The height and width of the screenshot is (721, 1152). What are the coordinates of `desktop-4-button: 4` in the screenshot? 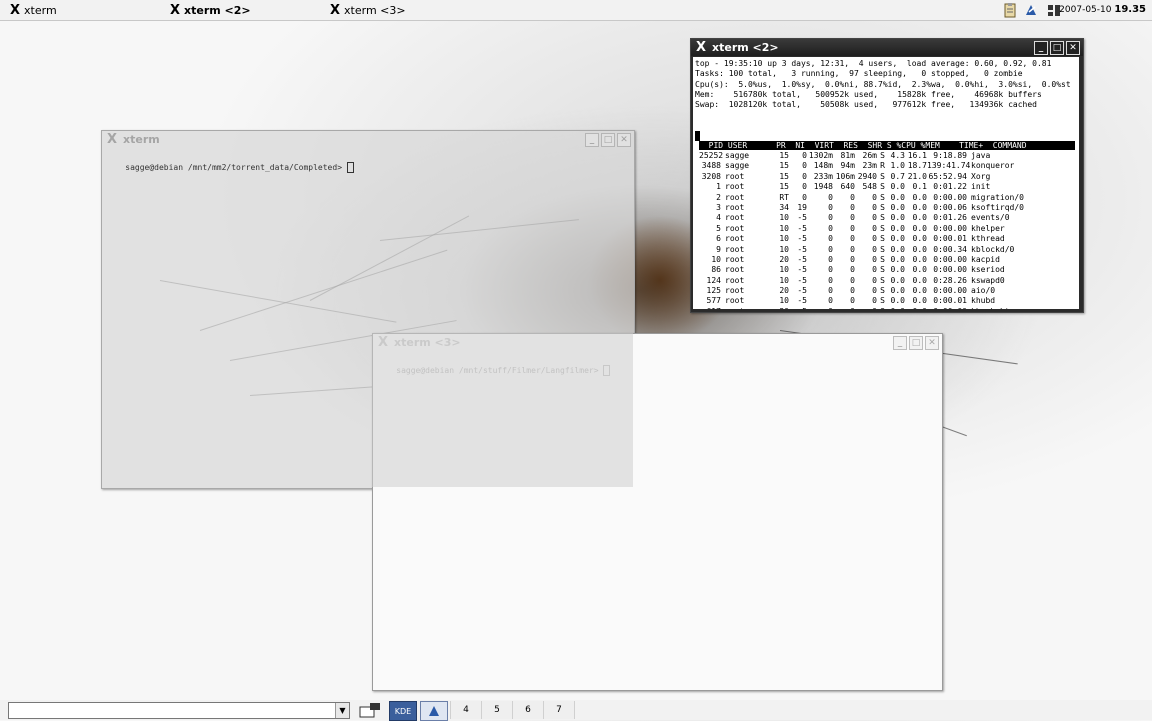 It's located at (465, 710).